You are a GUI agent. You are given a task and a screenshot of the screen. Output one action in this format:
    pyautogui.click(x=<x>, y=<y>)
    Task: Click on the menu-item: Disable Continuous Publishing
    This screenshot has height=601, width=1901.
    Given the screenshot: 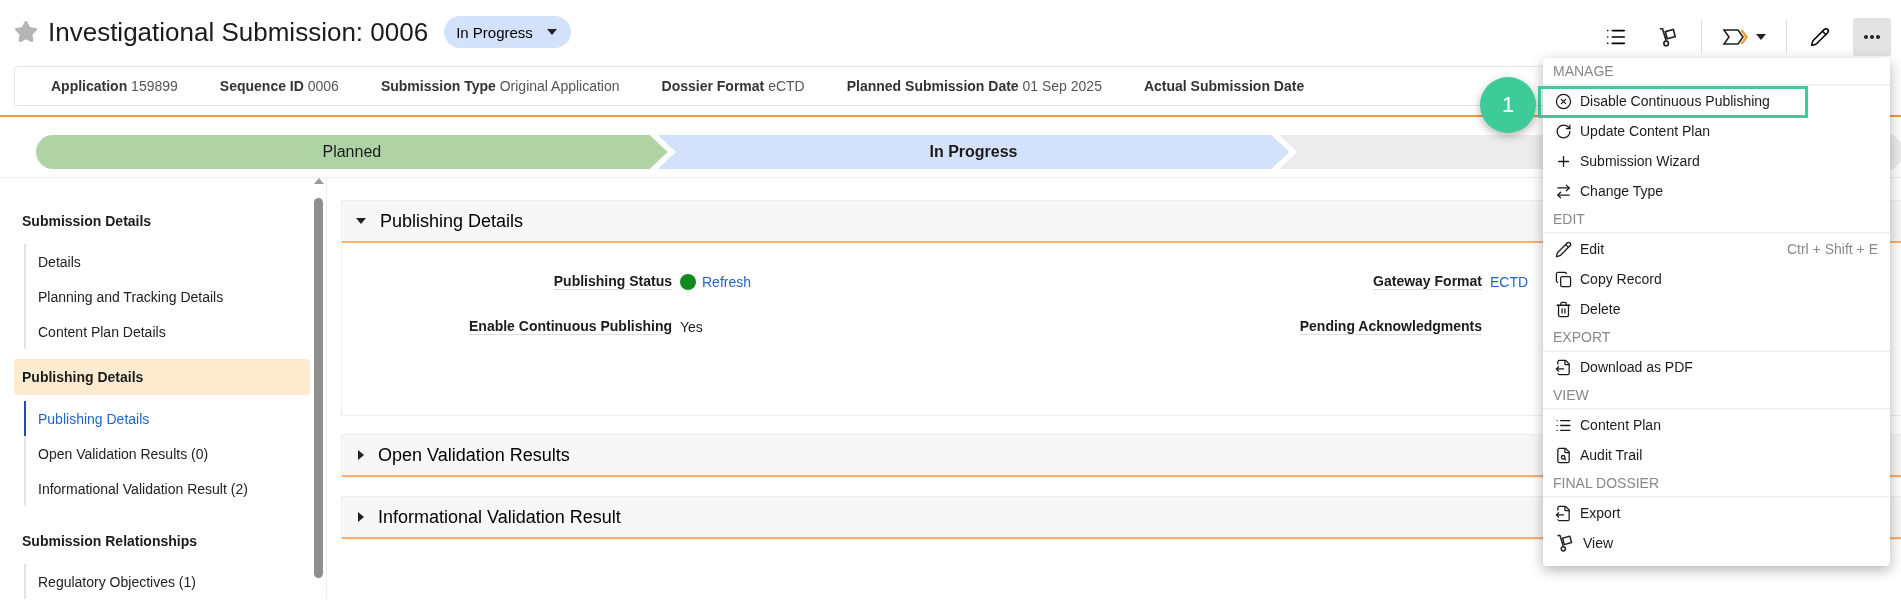 What is the action you would take?
    pyautogui.click(x=1716, y=101)
    